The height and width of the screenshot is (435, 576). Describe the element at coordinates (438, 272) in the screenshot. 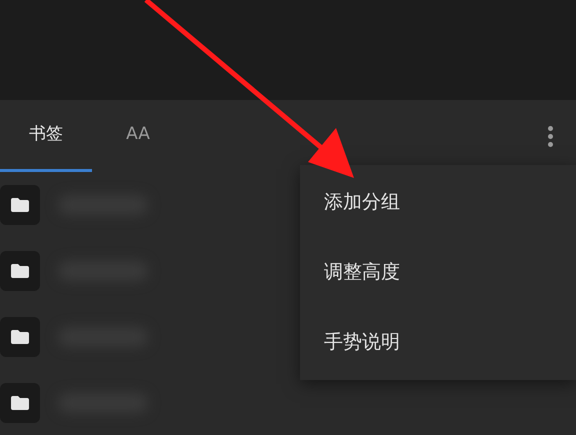

I see `menu-item: 调整高度` at that location.